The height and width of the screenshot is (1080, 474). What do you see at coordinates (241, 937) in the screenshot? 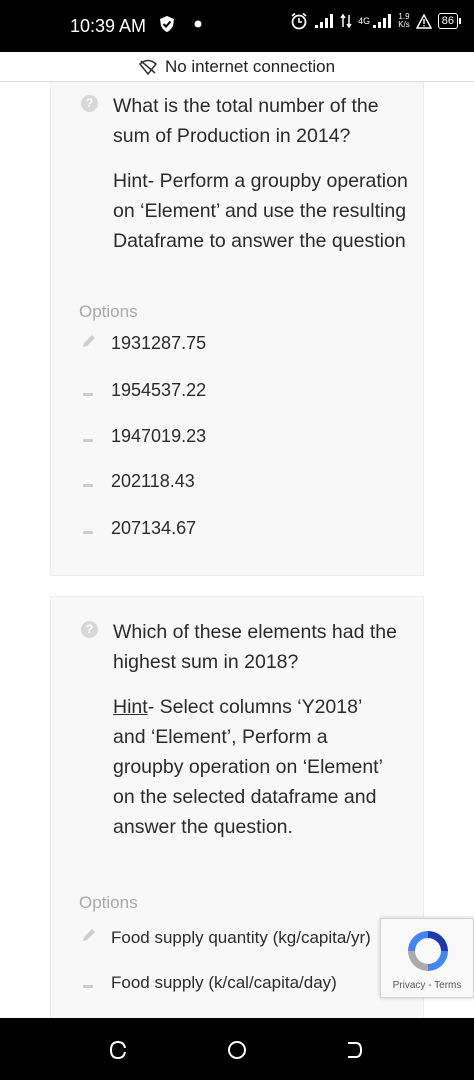
I see `option-label: Food supply quantity (kg/capita/yr)` at bounding box center [241, 937].